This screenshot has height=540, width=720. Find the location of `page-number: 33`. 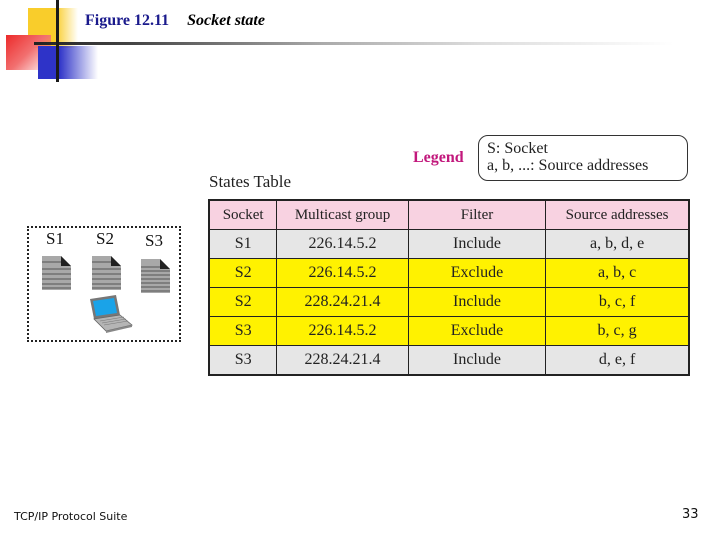

page-number: 33 is located at coordinates (690, 514).